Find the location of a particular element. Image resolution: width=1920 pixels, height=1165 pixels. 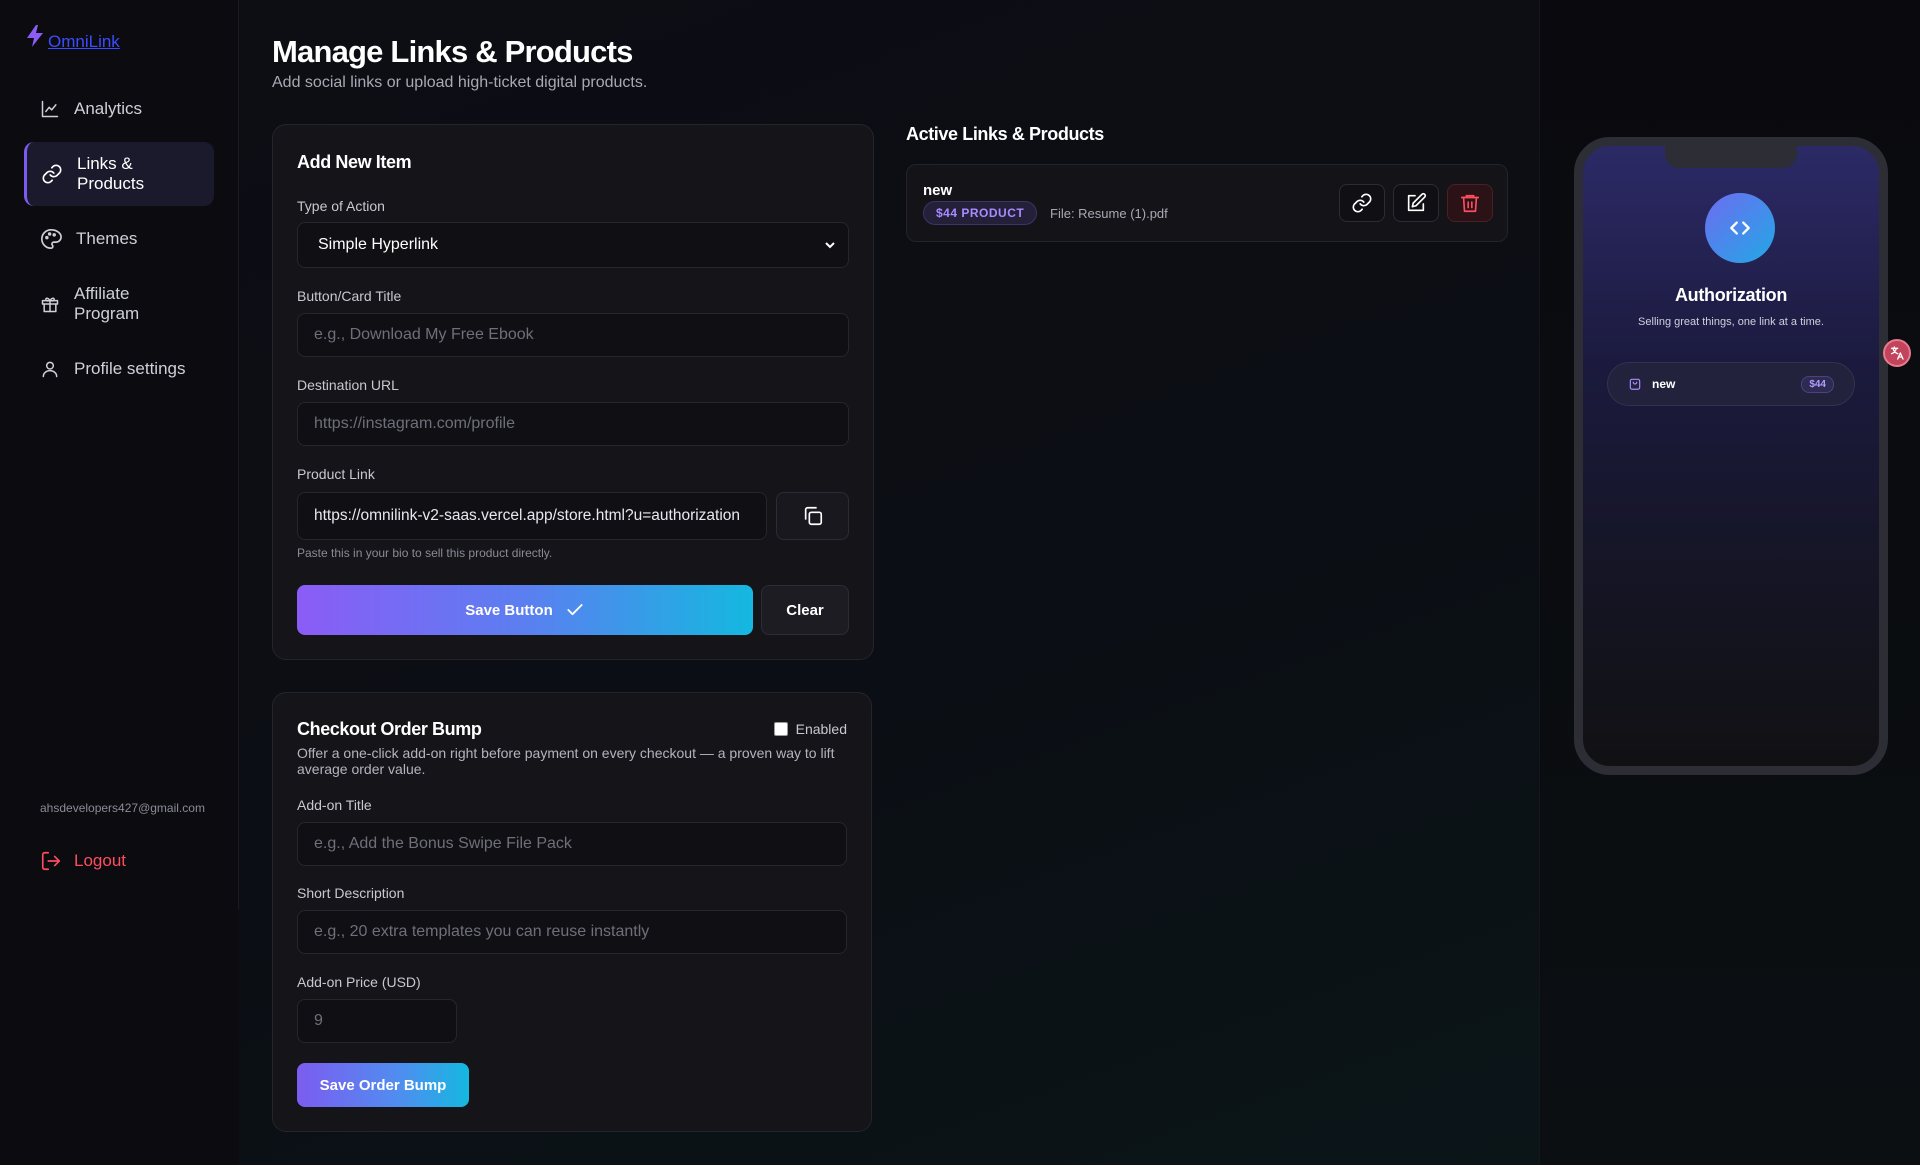

preview-profile-name: Authorization is located at coordinates (1731, 295).